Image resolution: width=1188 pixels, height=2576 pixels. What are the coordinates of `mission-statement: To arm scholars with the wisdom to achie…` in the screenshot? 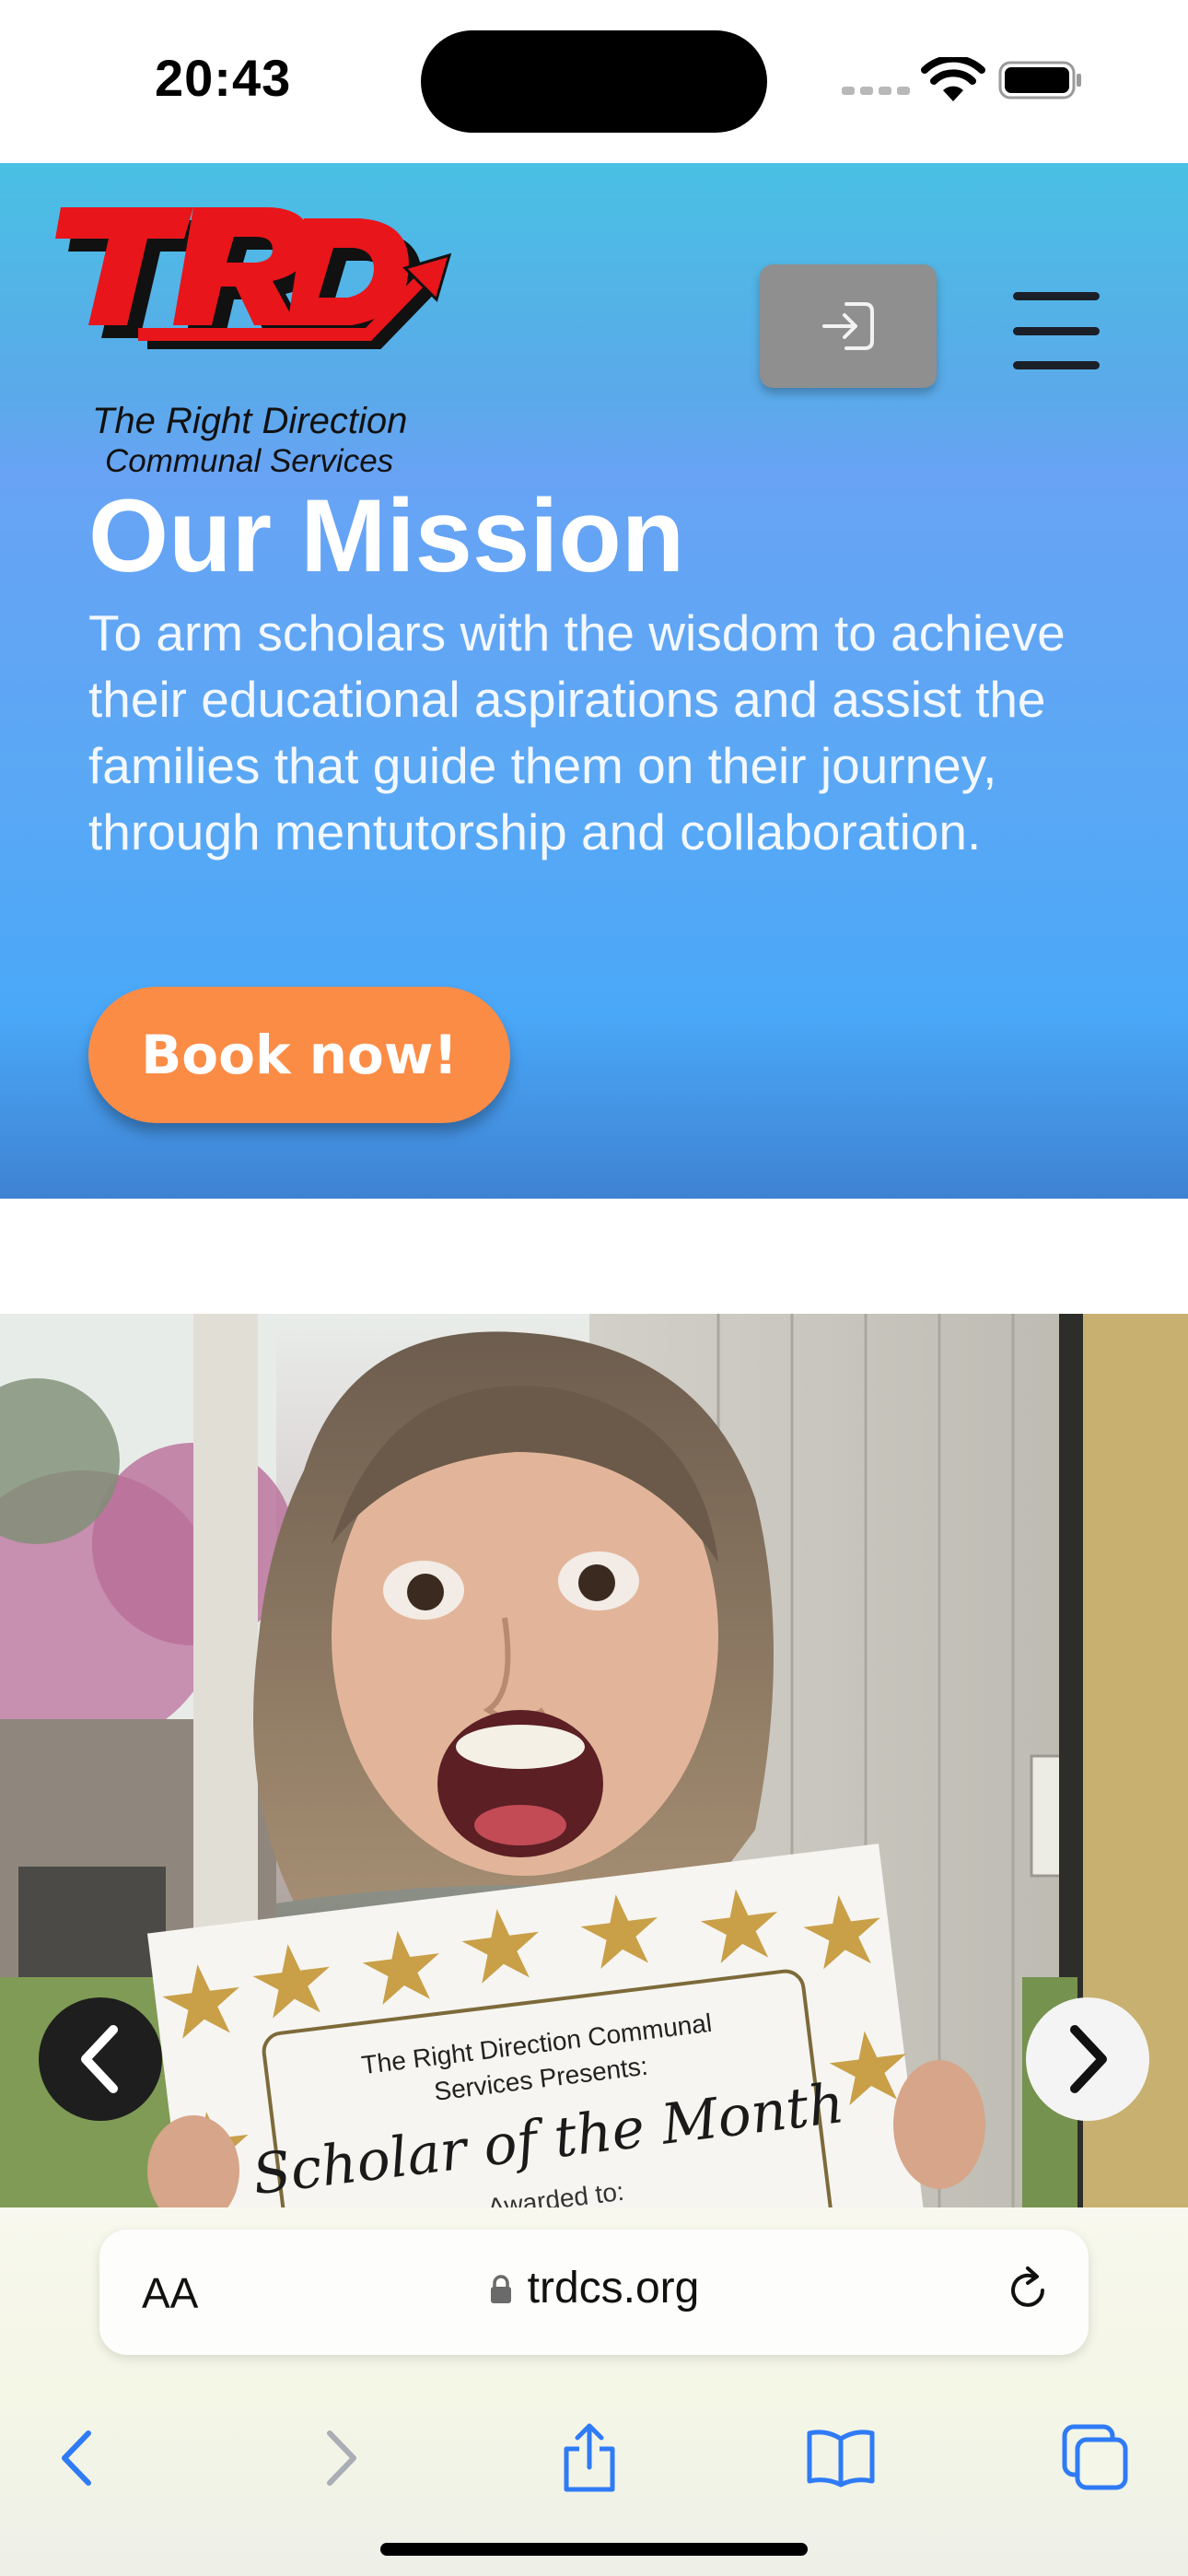 It's located at (577, 732).